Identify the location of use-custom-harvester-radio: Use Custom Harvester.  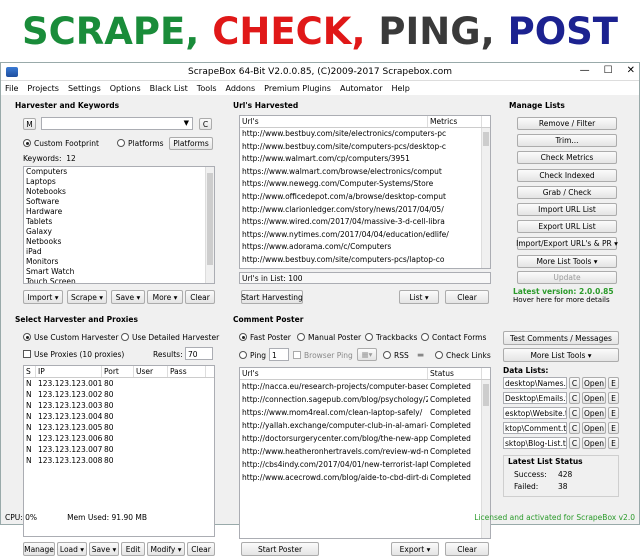
(70, 337).